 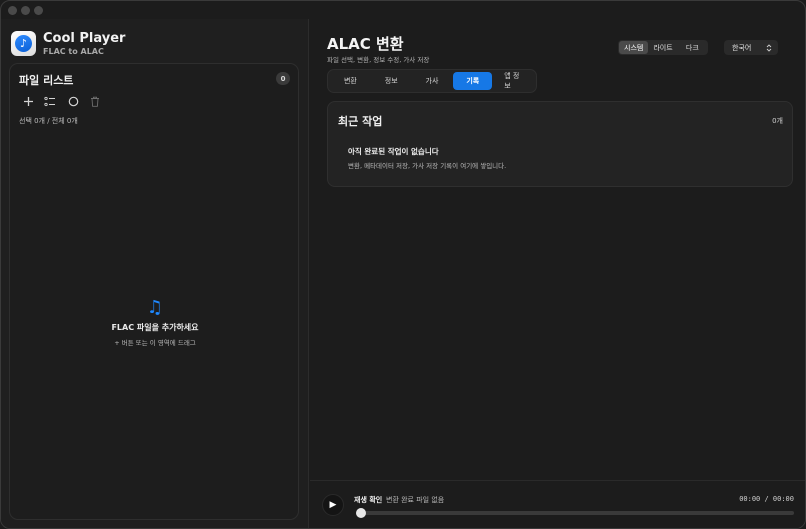 I want to click on tab-app-info: 앱 정보, so click(x=513, y=81).